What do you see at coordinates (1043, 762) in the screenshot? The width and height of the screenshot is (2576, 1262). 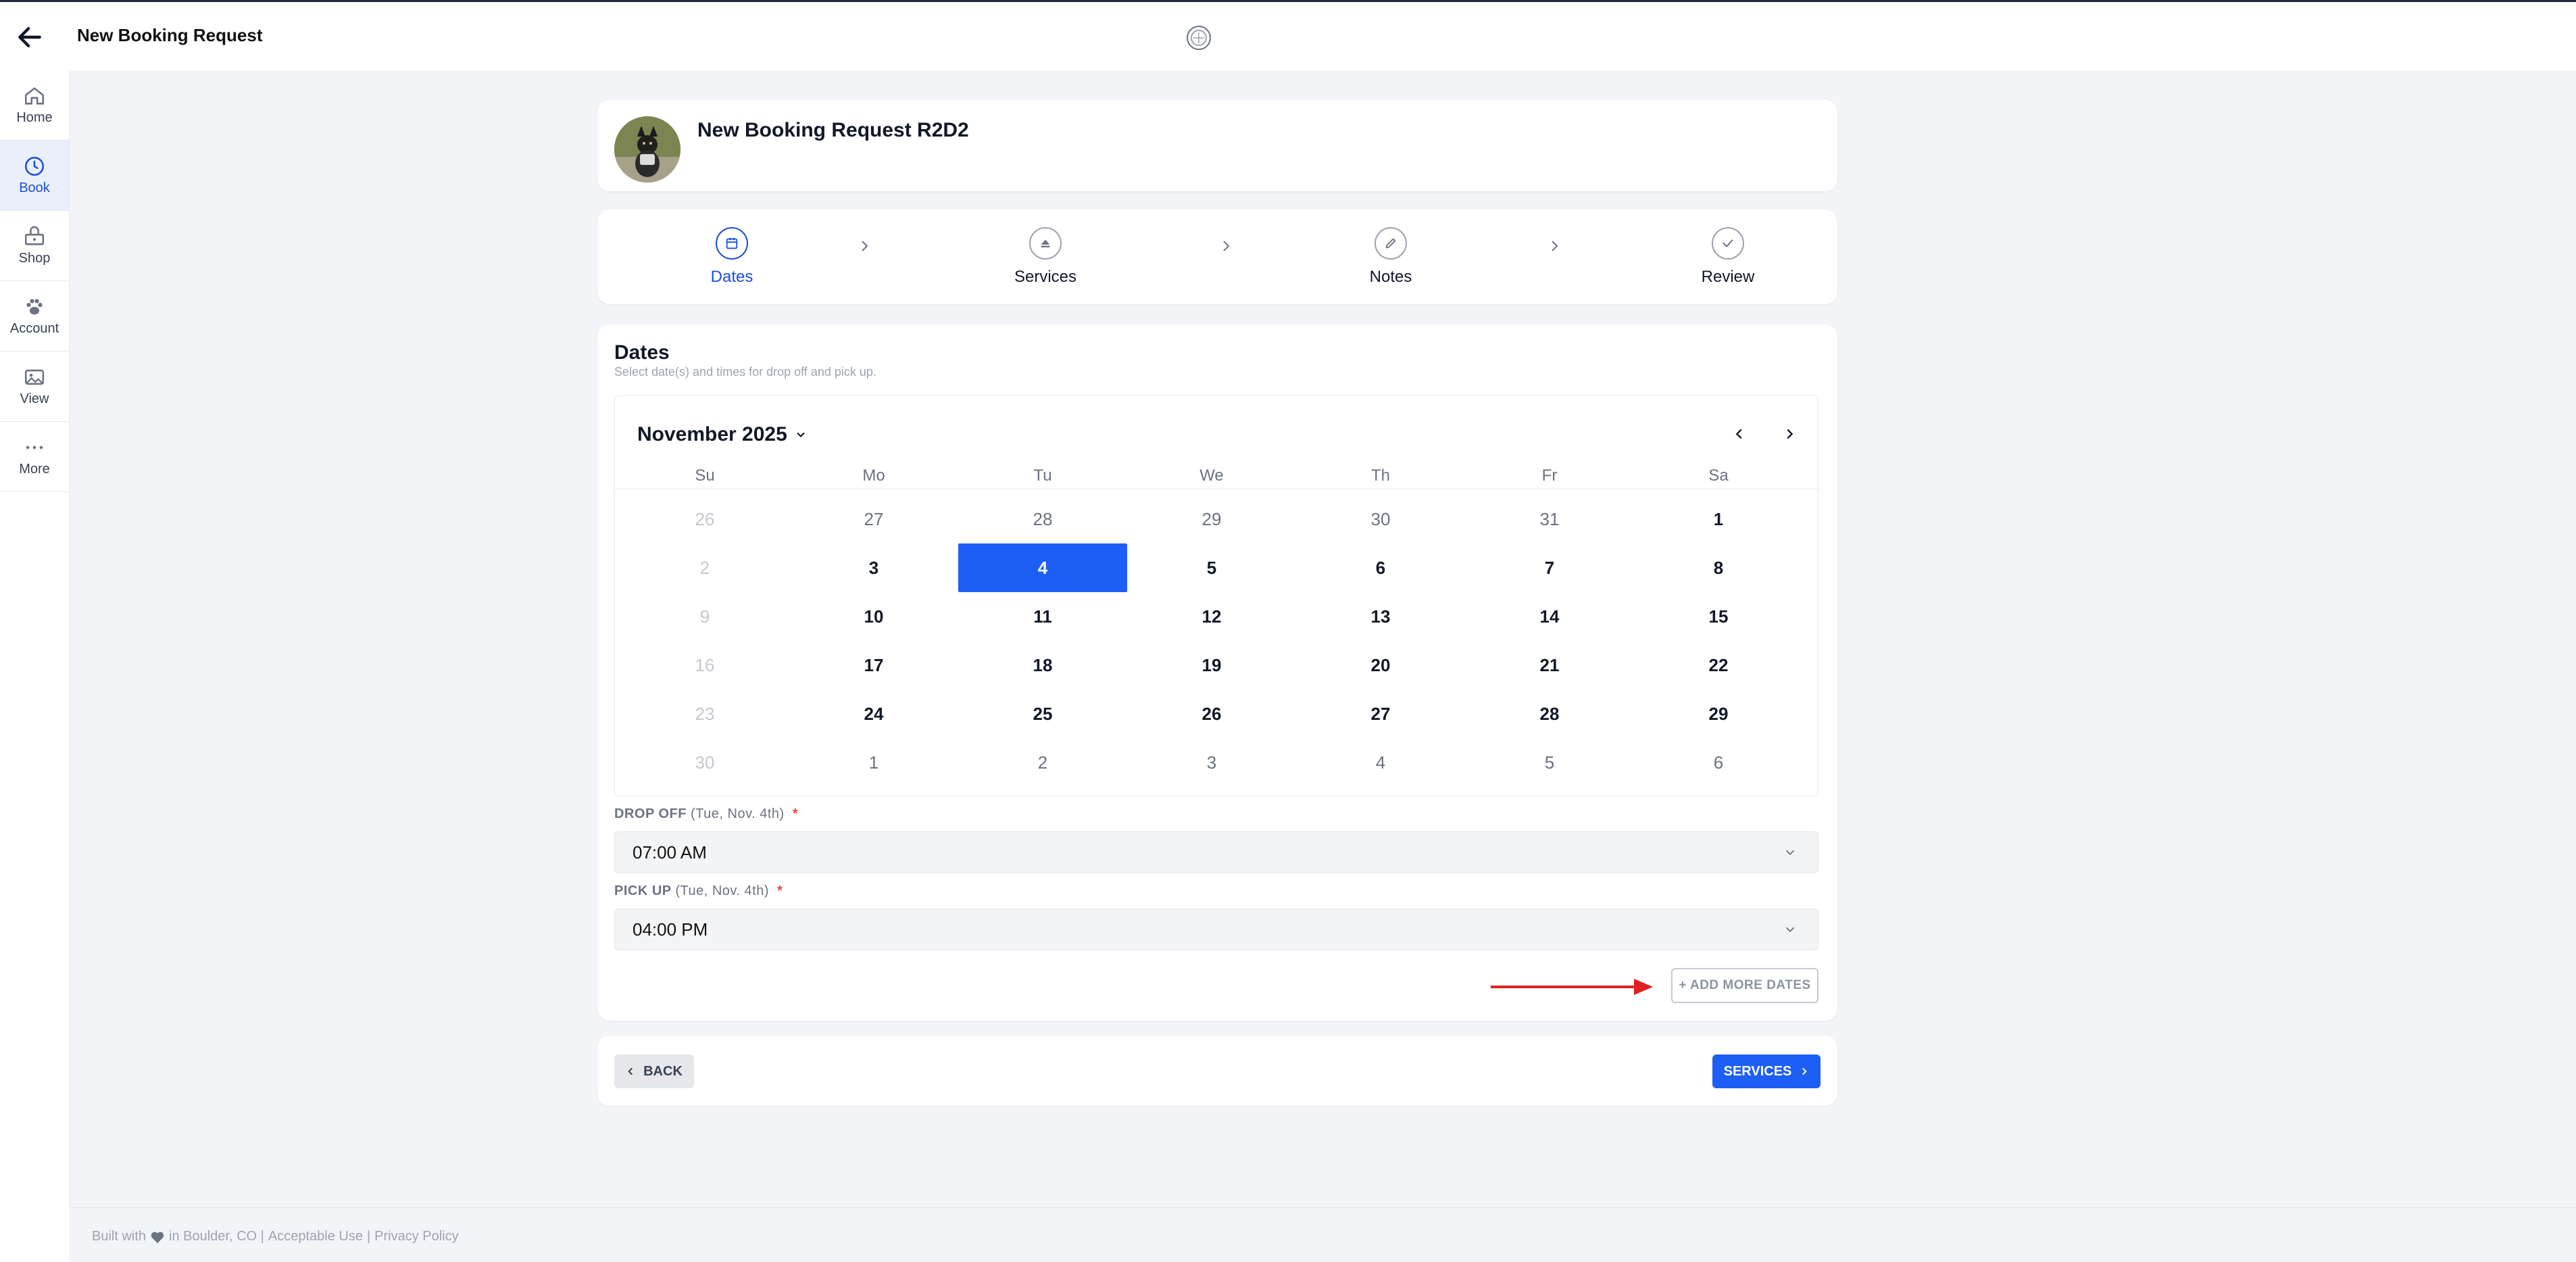 I see `calendar-day: 2` at bounding box center [1043, 762].